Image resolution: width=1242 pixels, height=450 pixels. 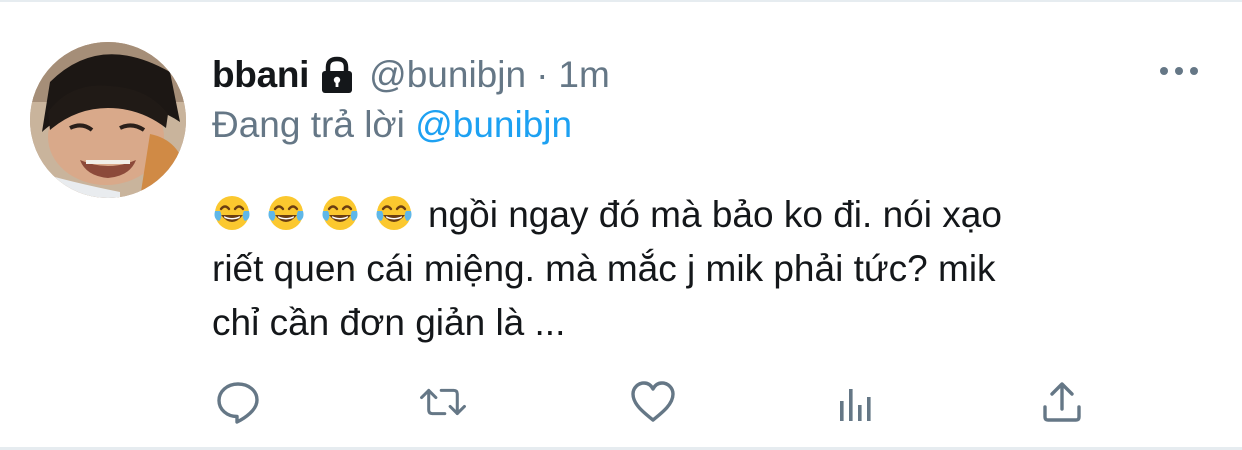 I want to click on avatar-photo, so click(x=108, y=120).